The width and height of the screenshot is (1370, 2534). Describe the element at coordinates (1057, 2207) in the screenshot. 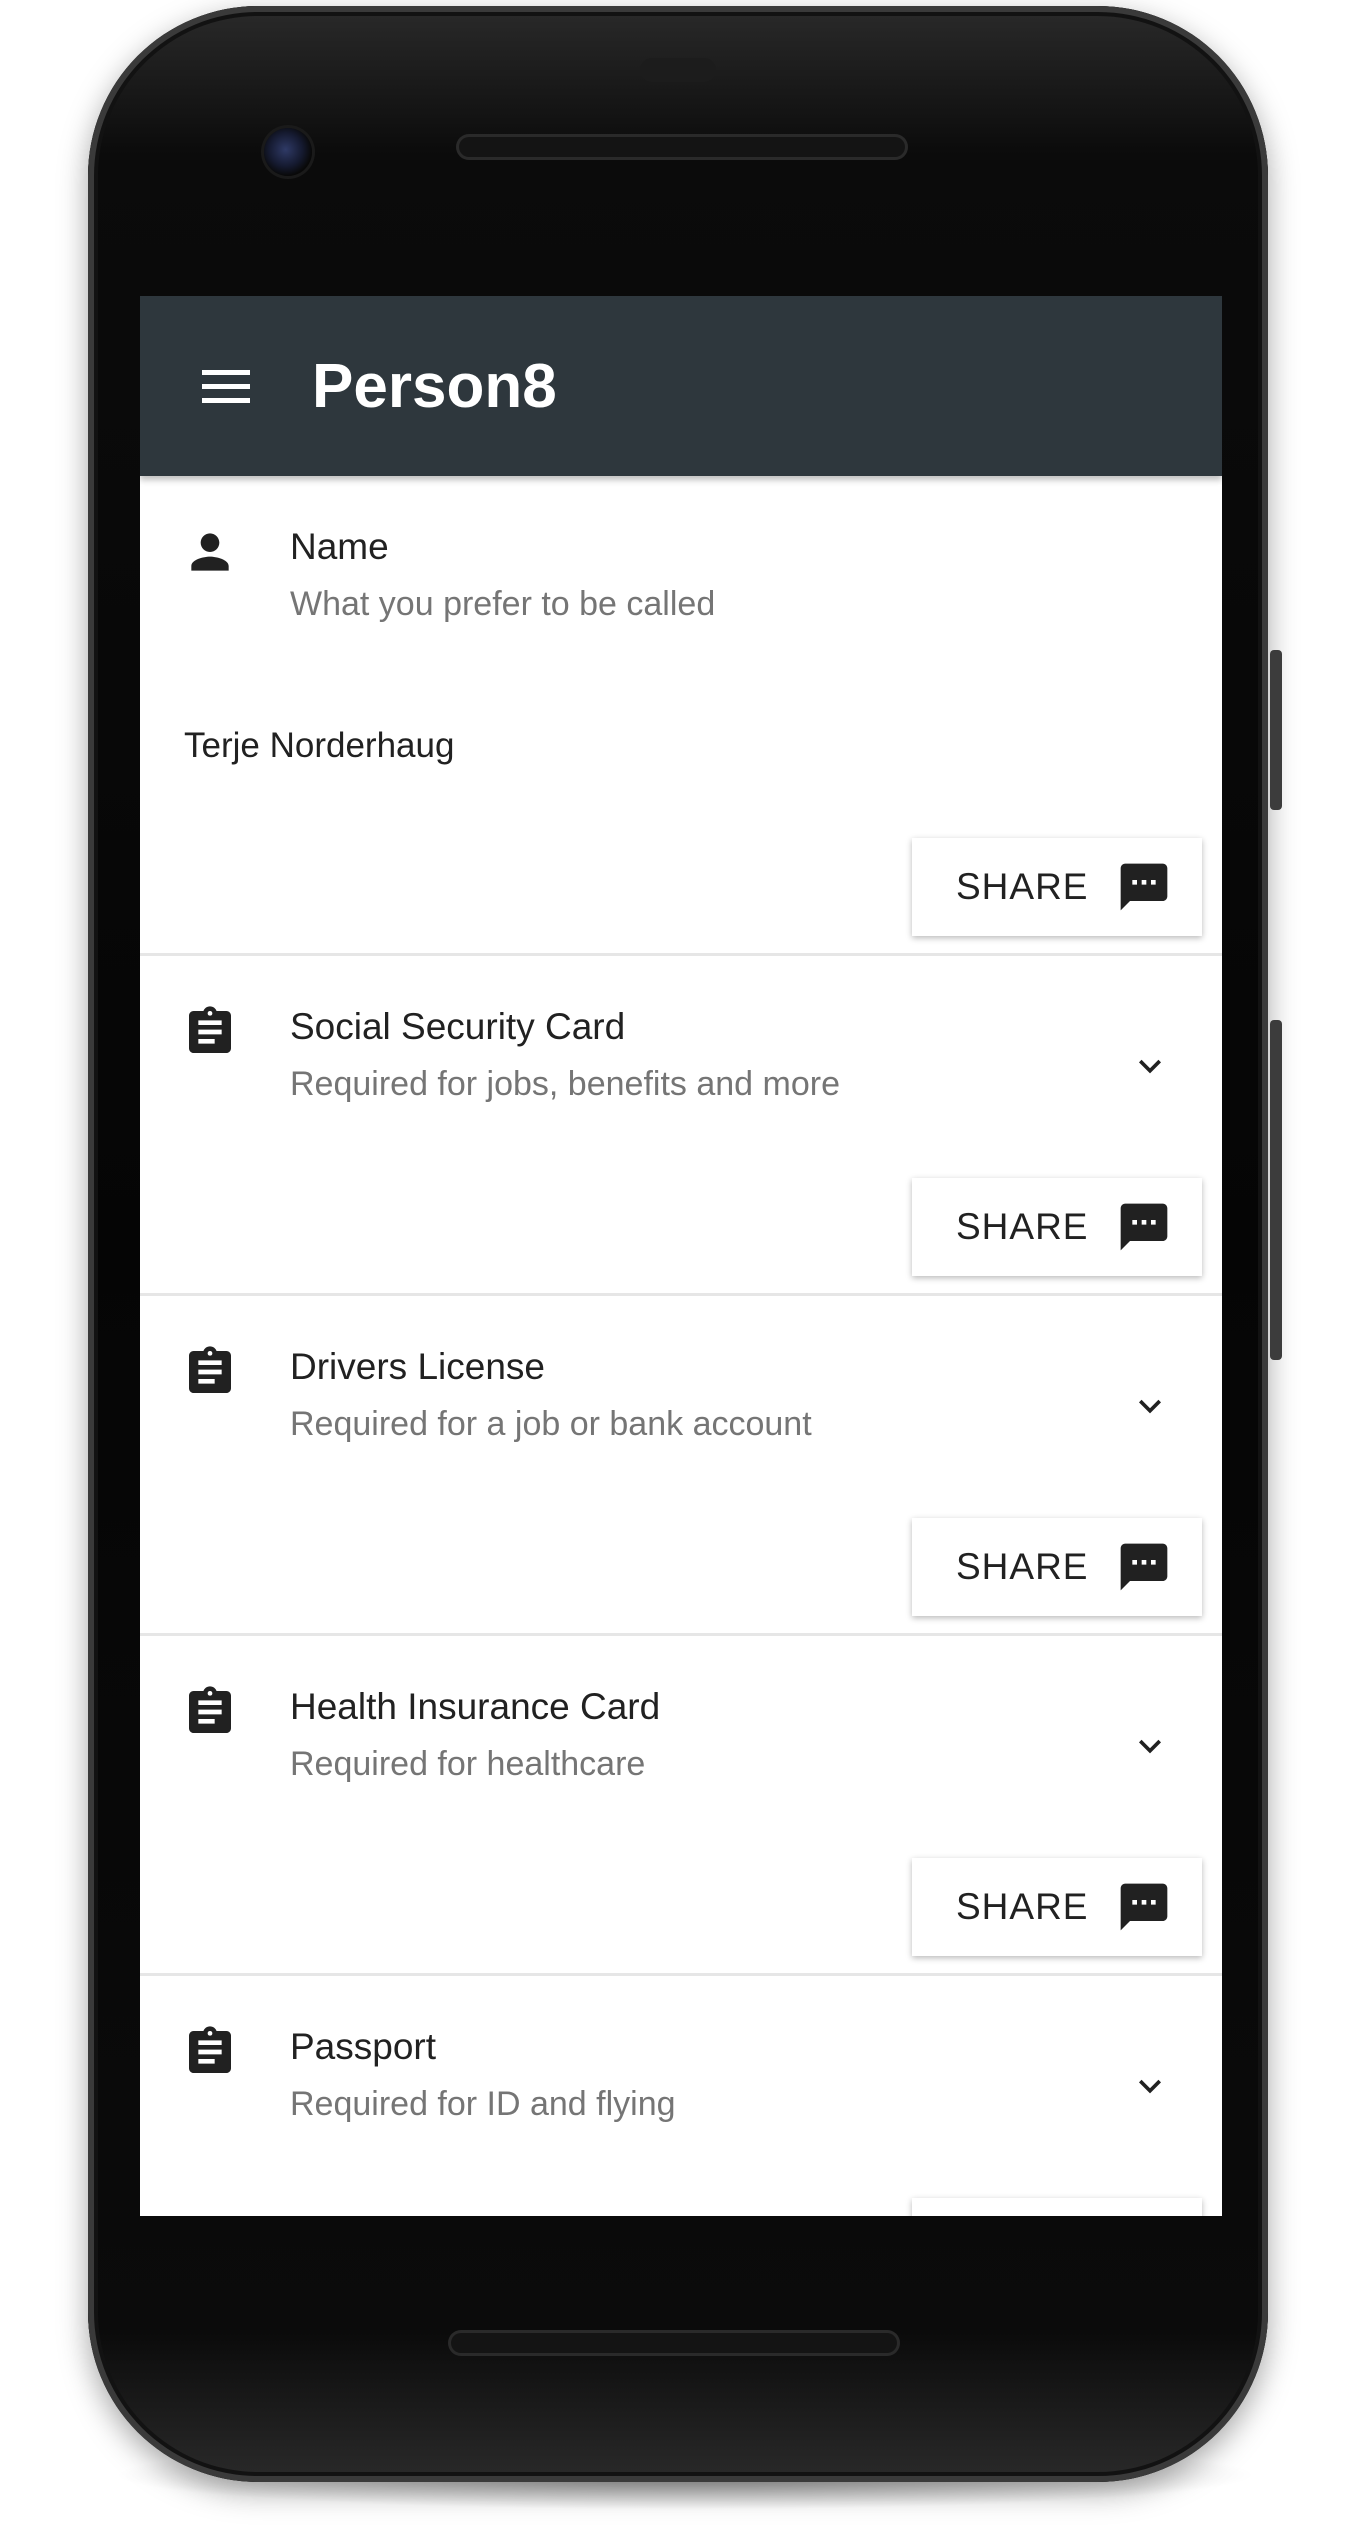

I see `share-button` at that location.